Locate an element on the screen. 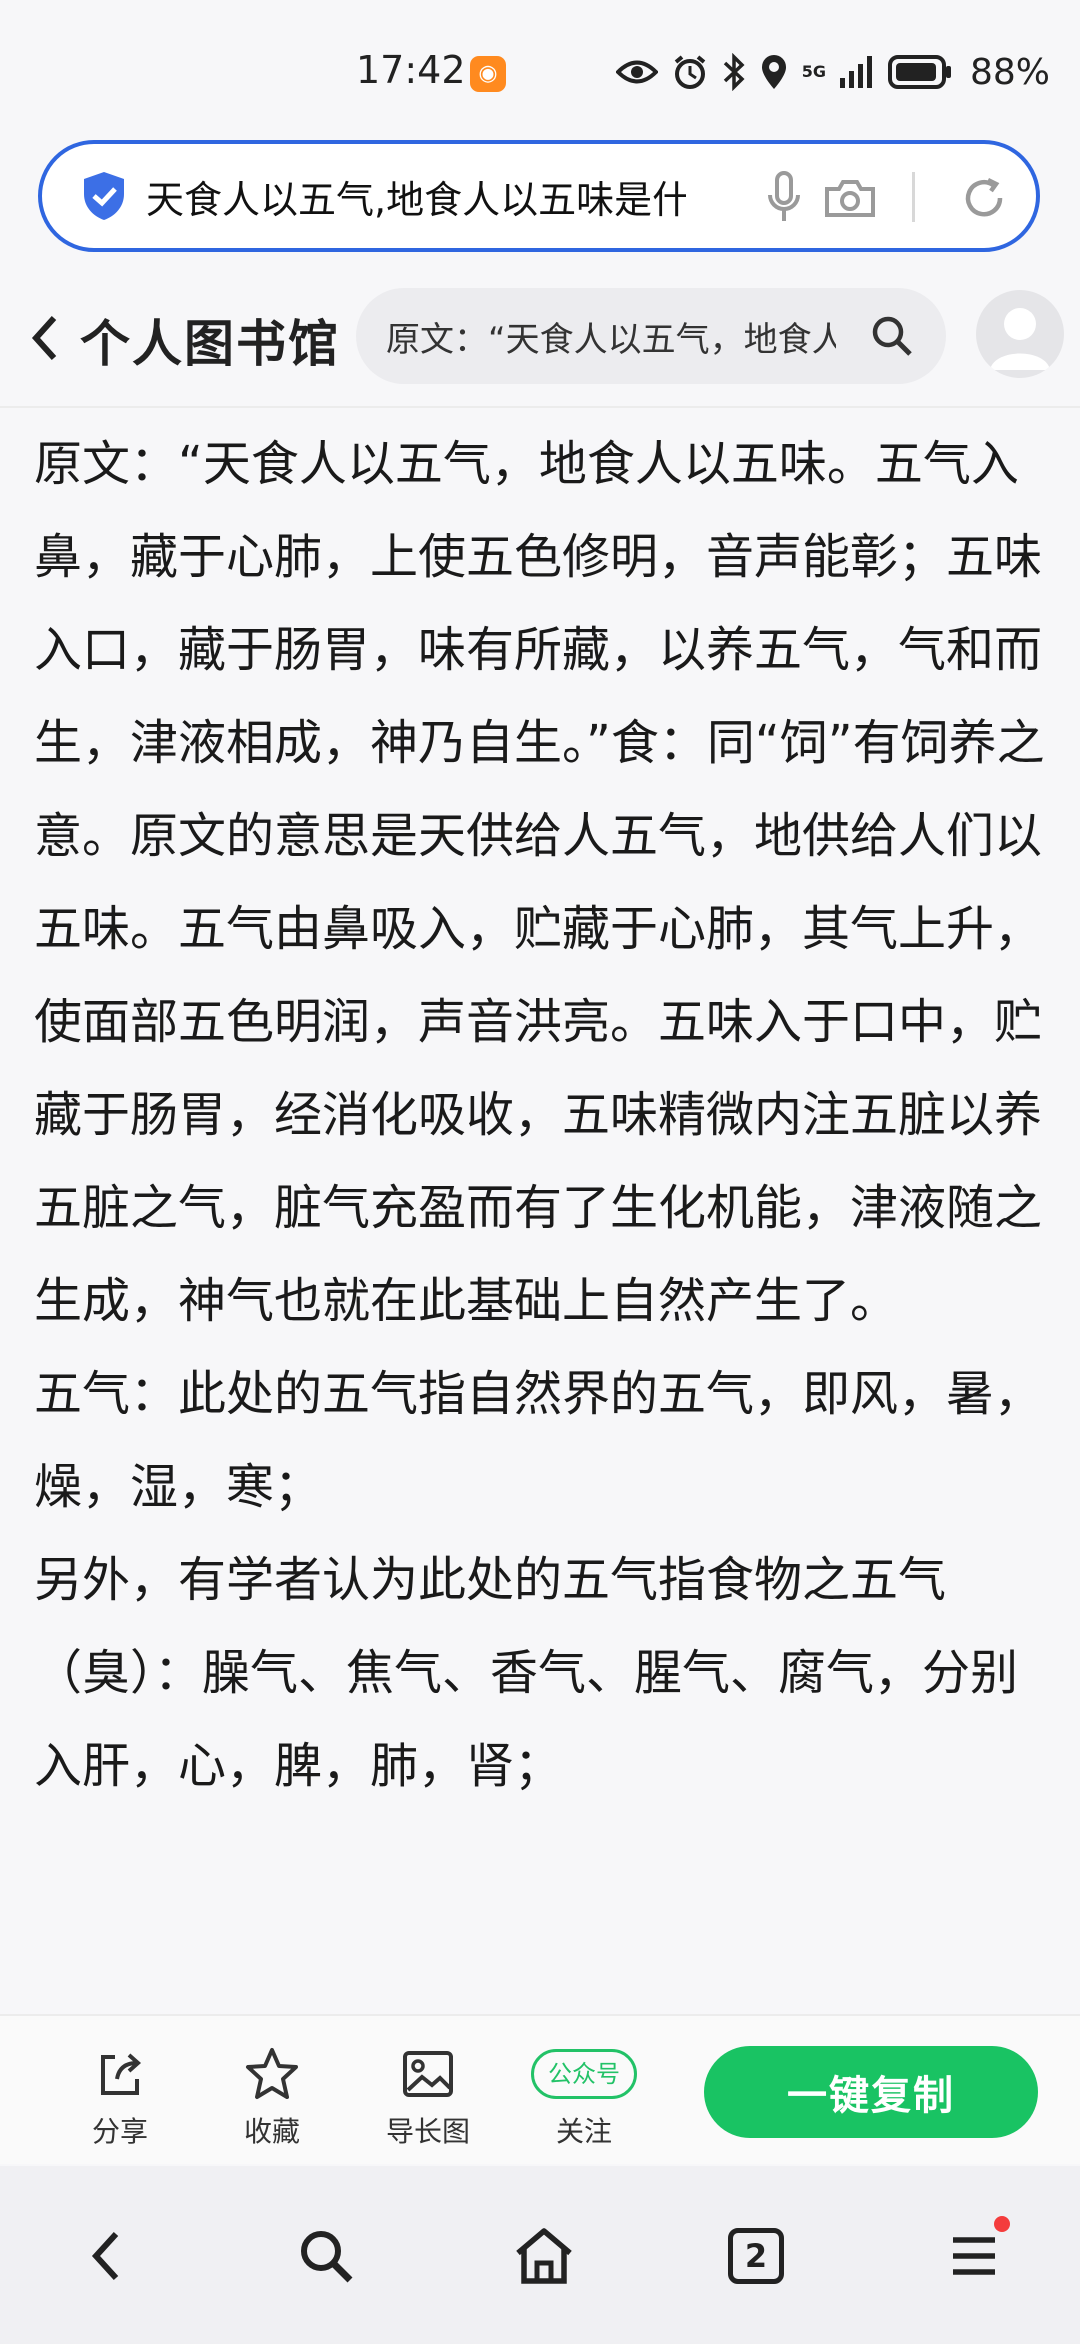 Image resolution: width=1080 pixels, height=2344 pixels. article-paragraph: 五气：此处的五气指自然界的五气，即风，暑，燥，湿，寒； is located at coordinates (538, 1440).